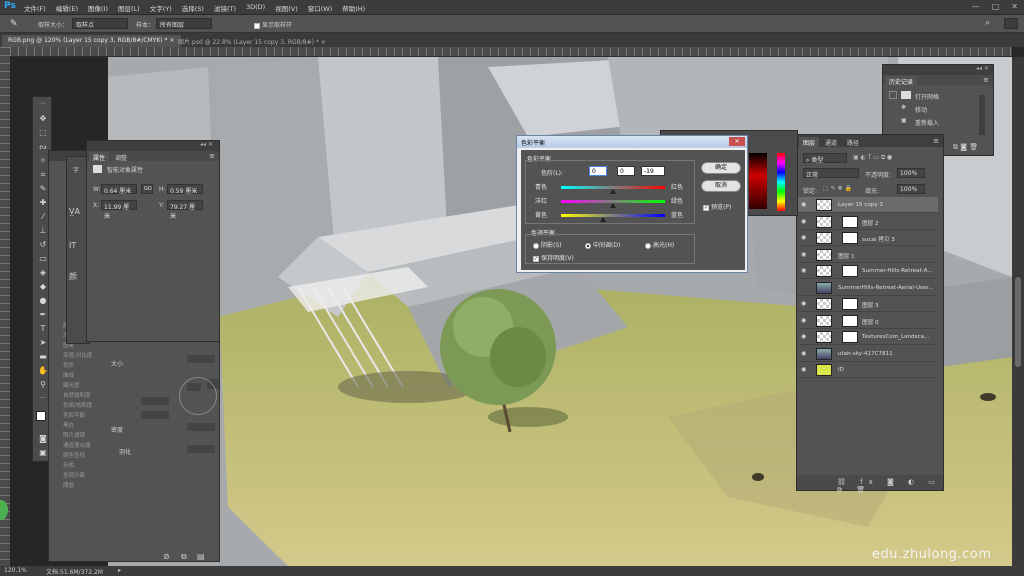 The image size is (1024, 576). I want to click on menu-item-5: 选择(S), so click(193, 8).